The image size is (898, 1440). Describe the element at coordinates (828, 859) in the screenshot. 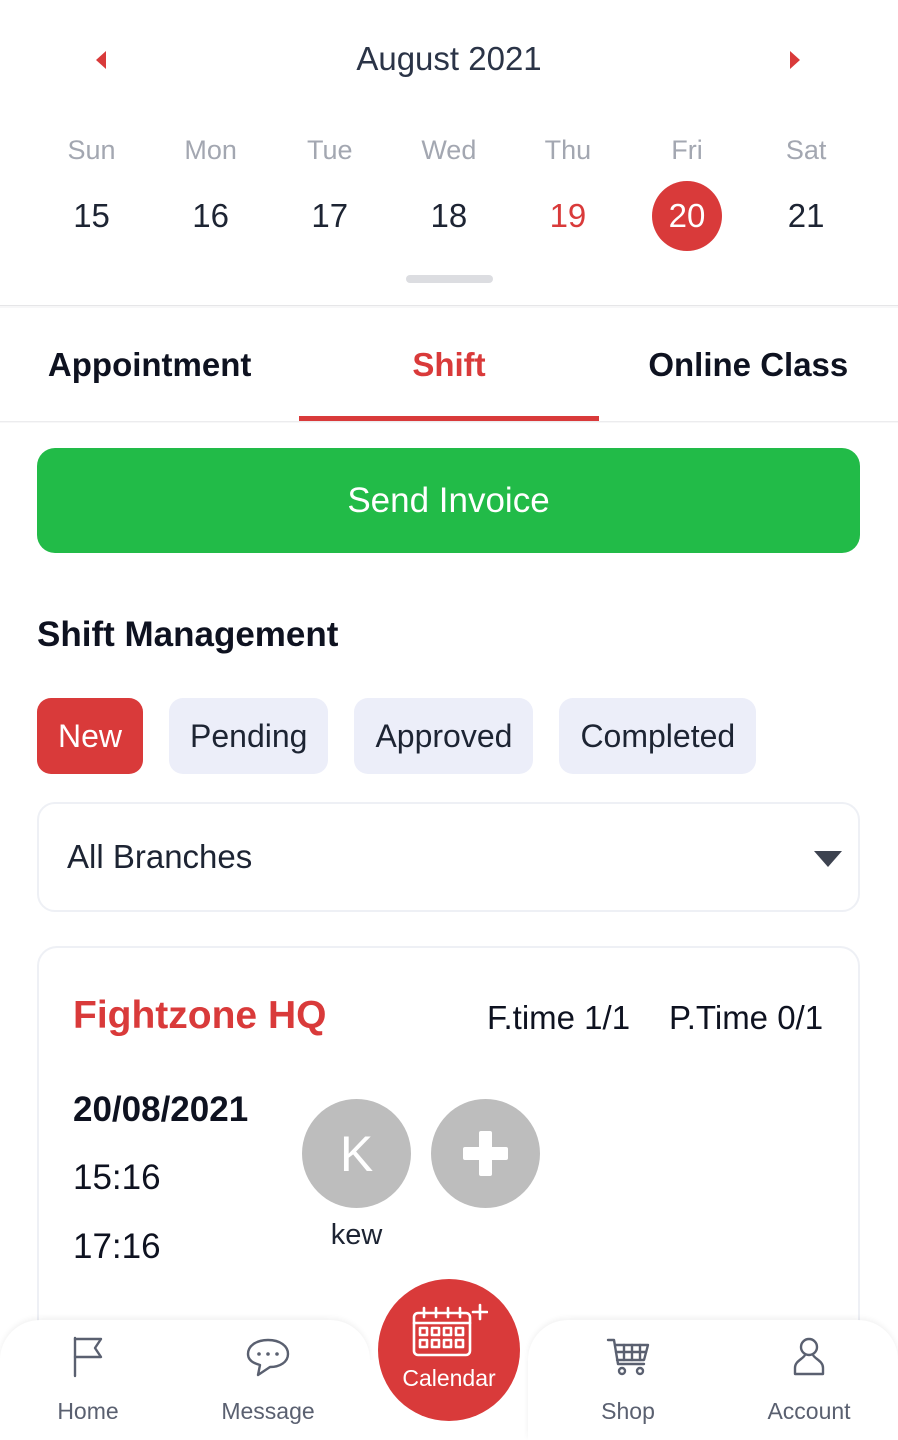

I see `dropdown-caret-icon` at that location.